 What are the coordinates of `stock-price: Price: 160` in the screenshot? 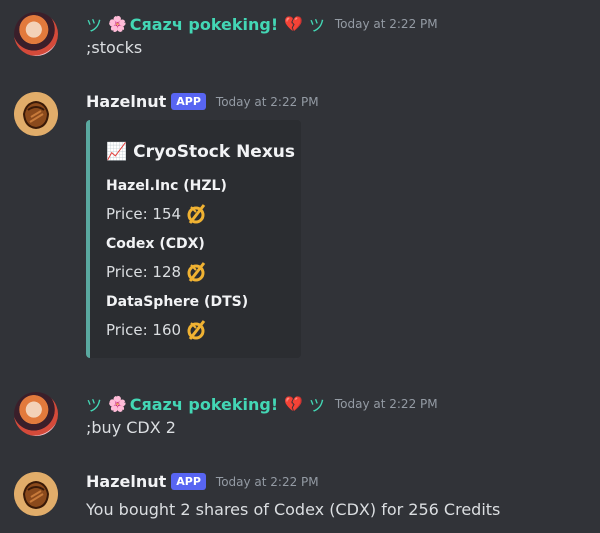 It's located at (157, 330).